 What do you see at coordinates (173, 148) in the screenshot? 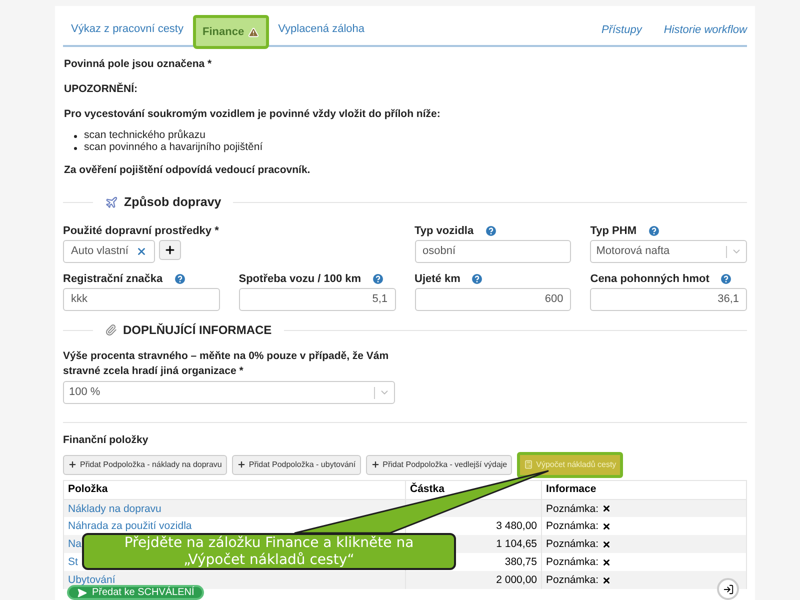
I see `list-item: scan povinného a havarijního pojištění` at bounding box center [173, 148].